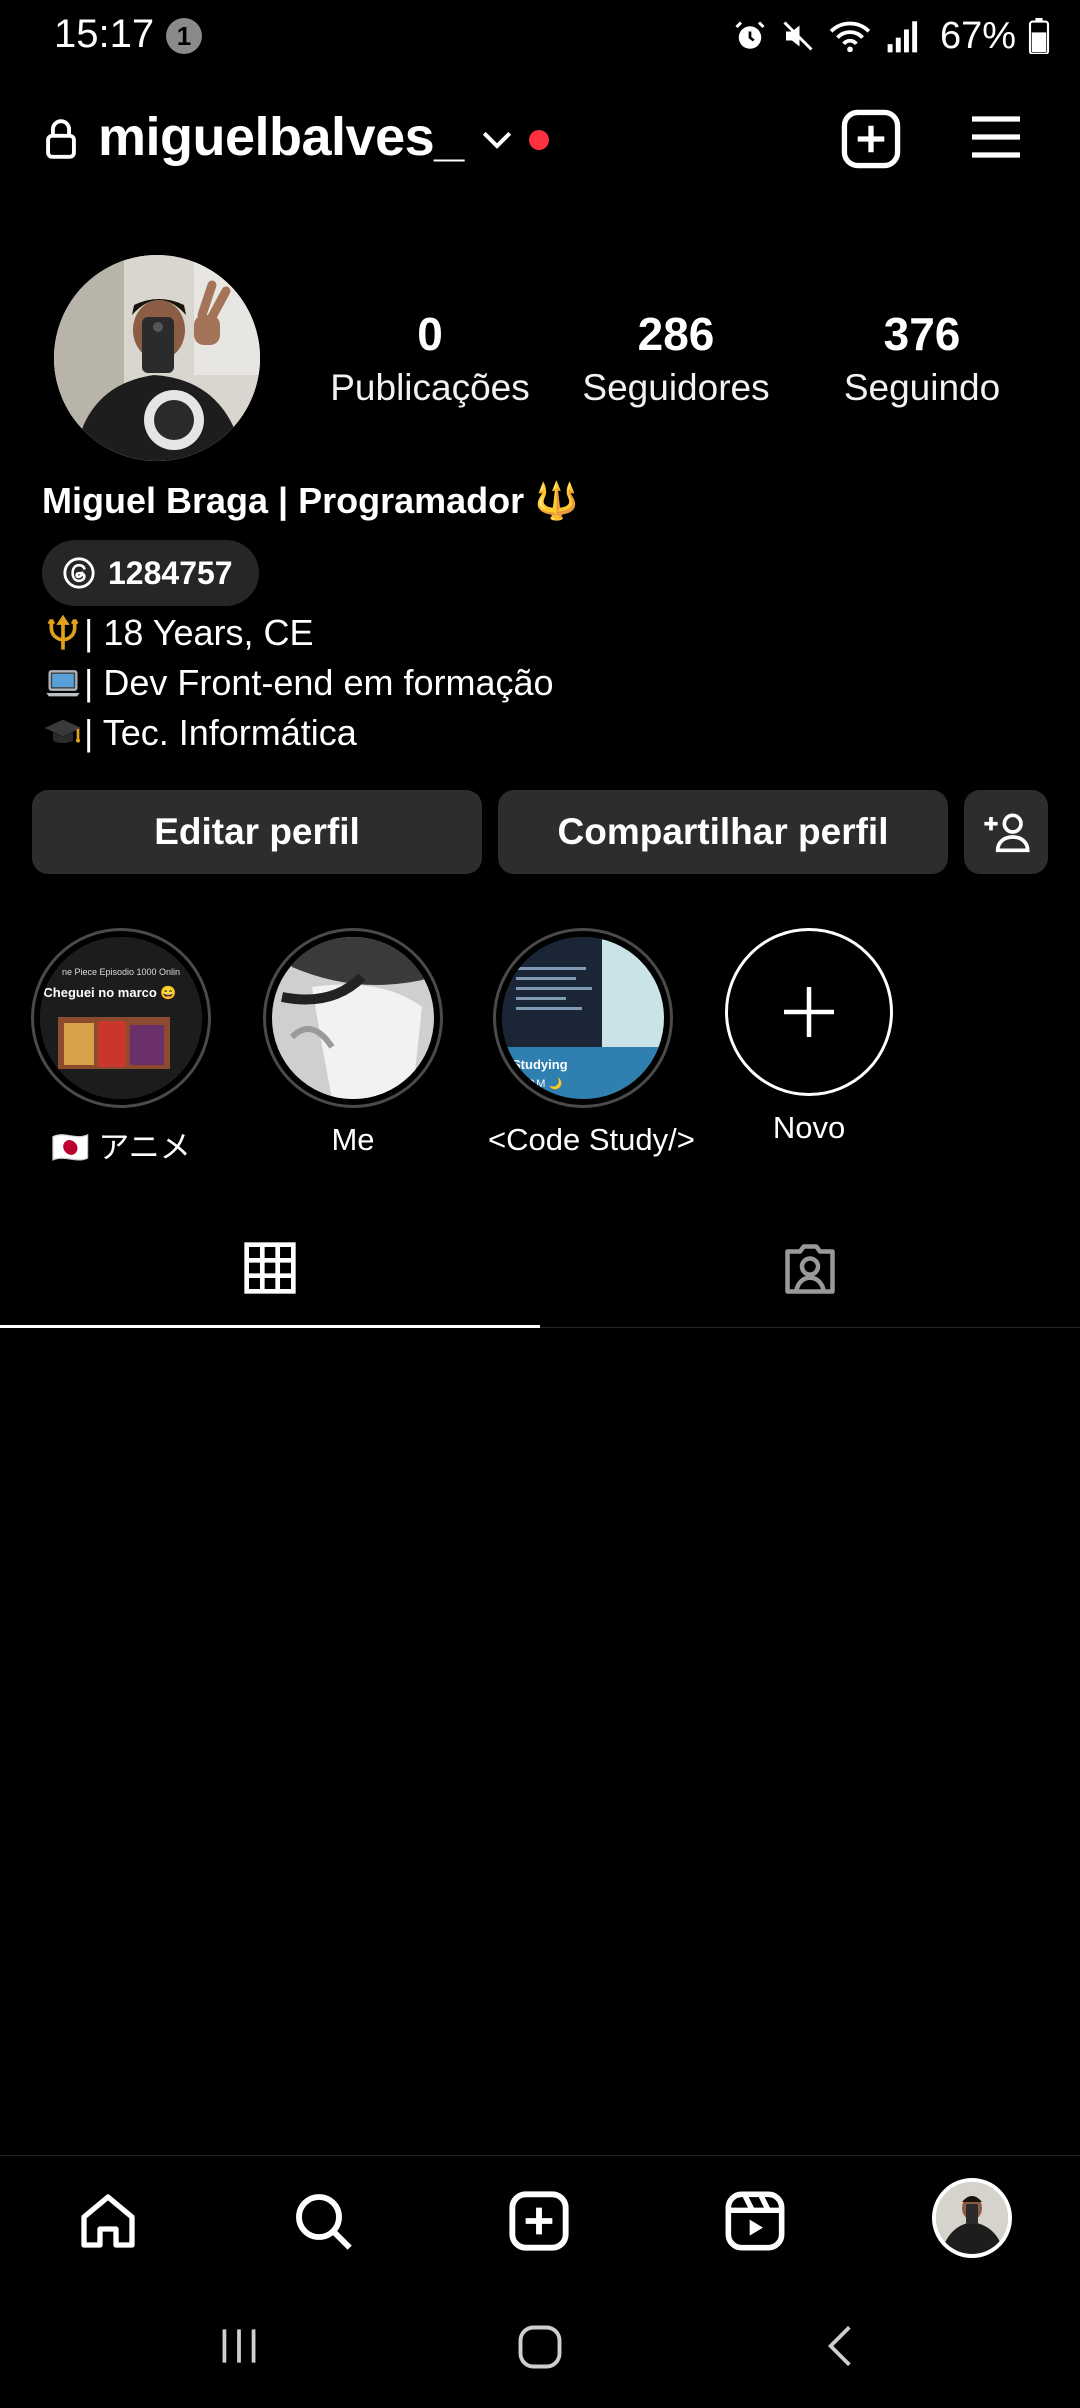  I want to click on highlight-cover-text: Cheguei no marco 😄, so click(109, 992).